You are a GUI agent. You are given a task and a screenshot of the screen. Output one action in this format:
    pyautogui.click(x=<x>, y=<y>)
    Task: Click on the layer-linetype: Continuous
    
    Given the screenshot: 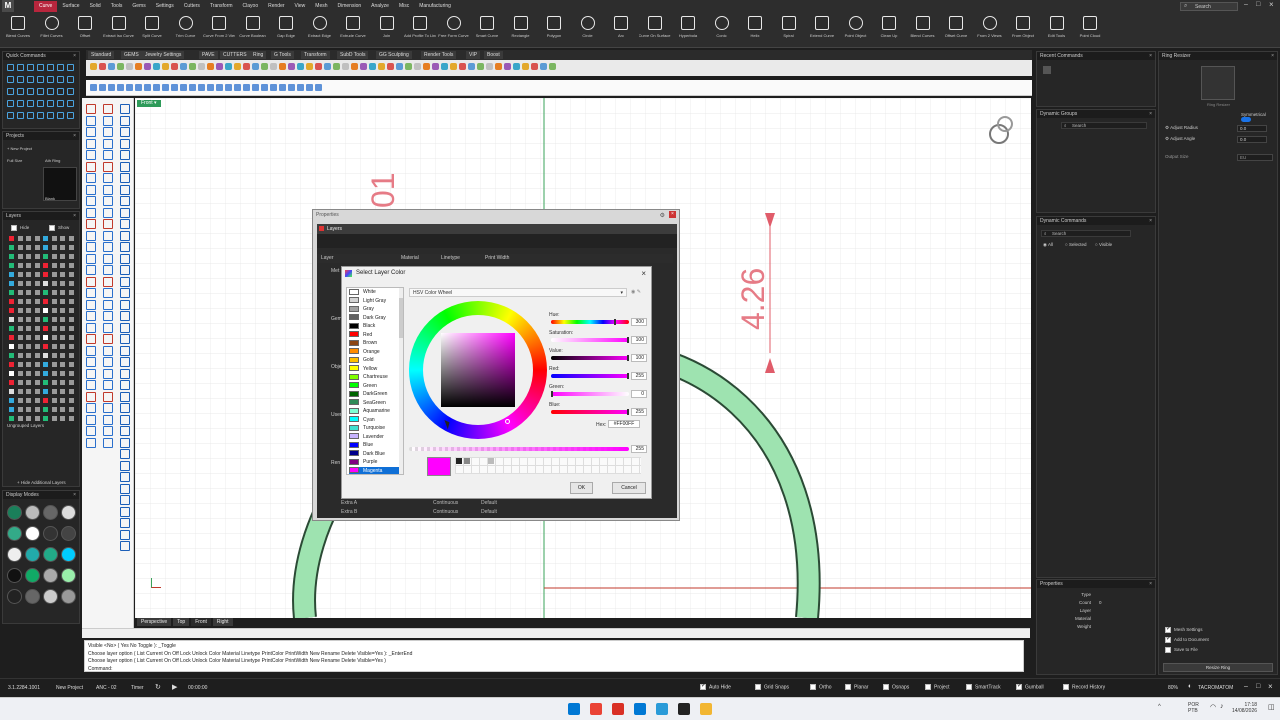 What is the action you would take?
    pyautogui.click(x=445, y=503)
    